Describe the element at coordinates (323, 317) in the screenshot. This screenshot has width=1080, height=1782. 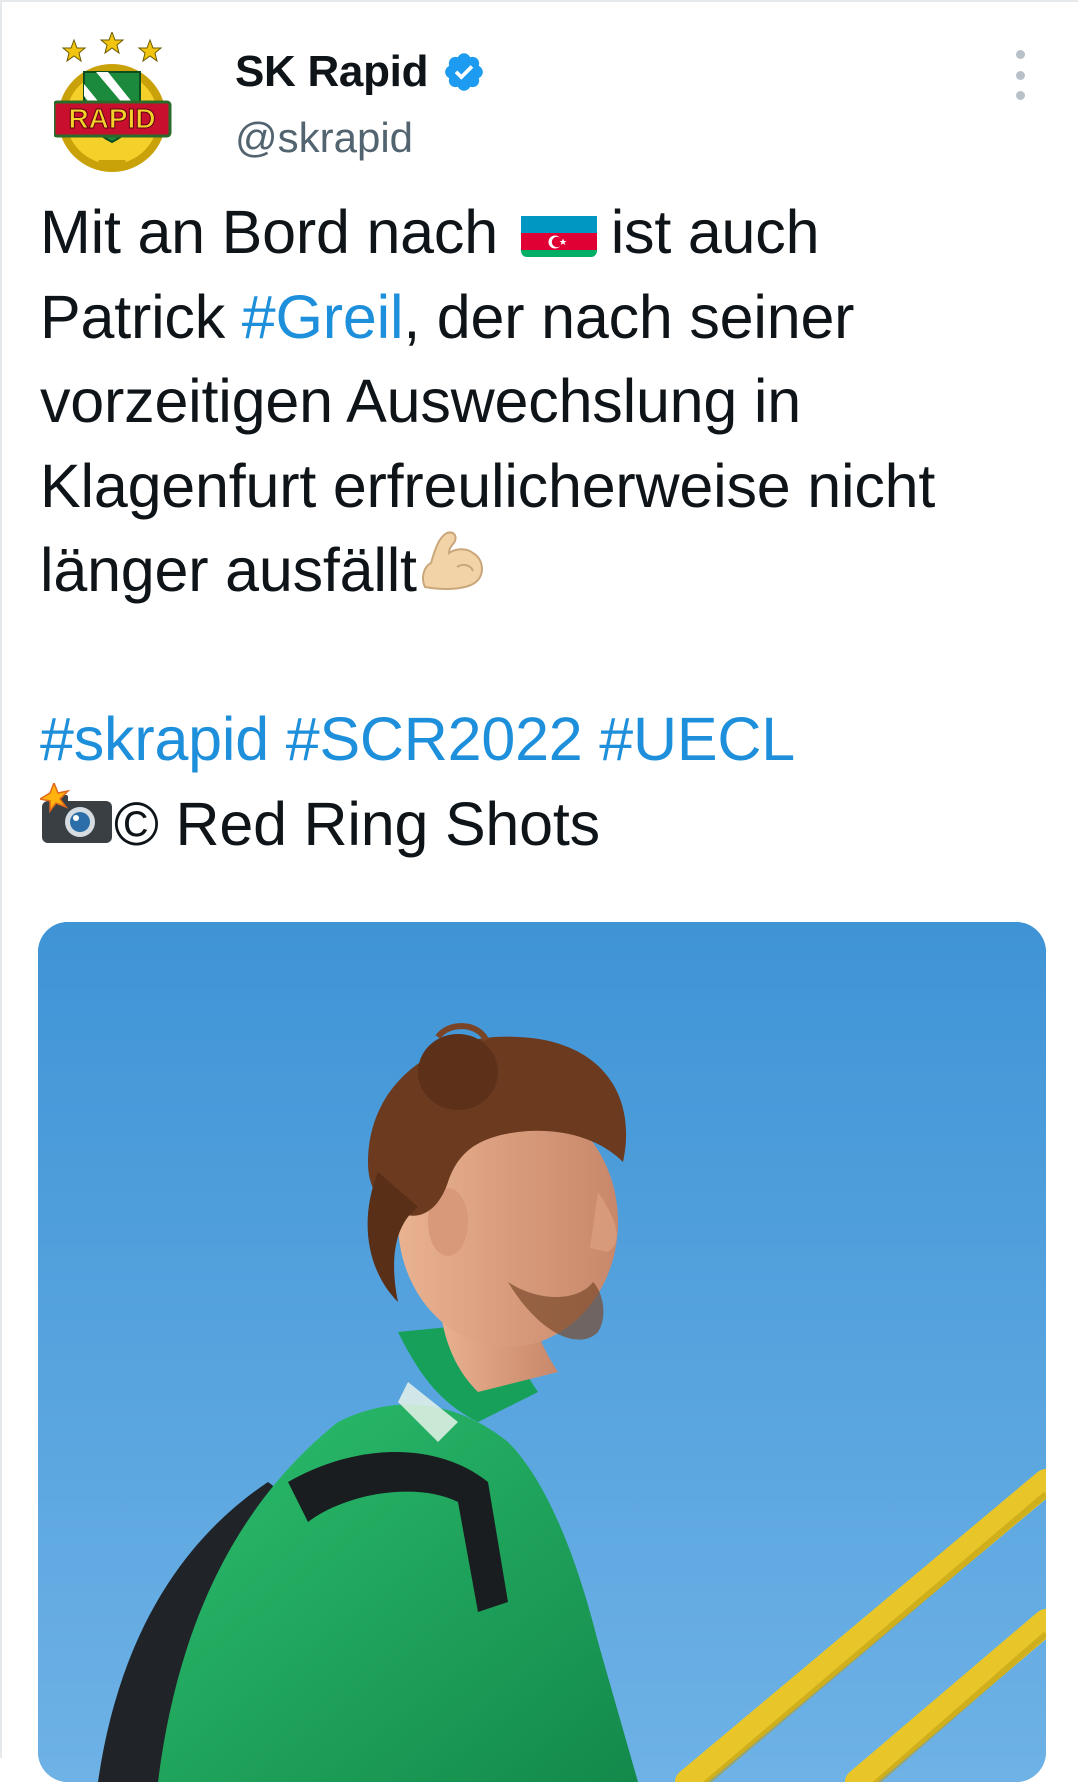
I see `hashtag-link: #Greil` at that location.